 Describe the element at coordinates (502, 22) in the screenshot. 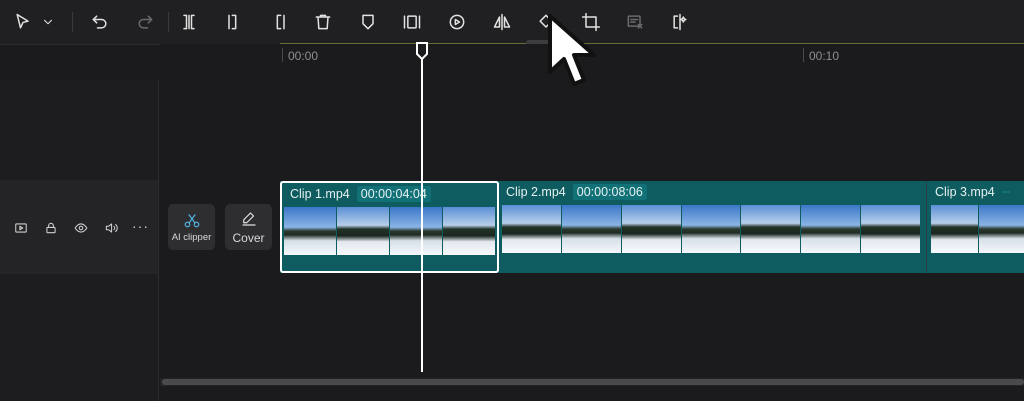

I see `mirror-icon` at that location.